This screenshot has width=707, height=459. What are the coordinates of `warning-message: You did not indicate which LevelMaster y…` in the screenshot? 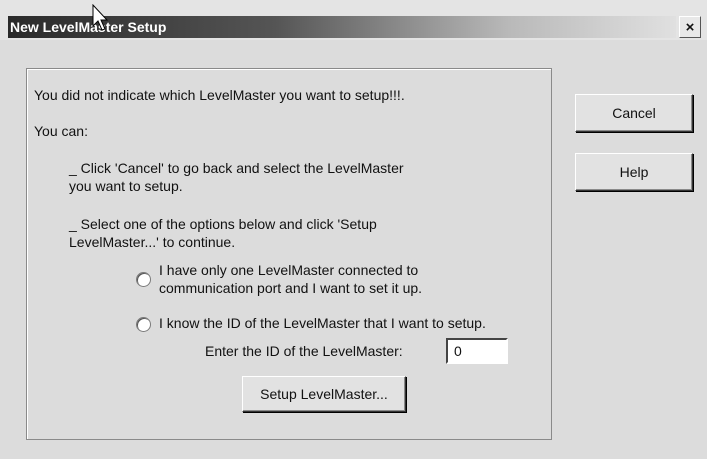 It's located at (219, 95).